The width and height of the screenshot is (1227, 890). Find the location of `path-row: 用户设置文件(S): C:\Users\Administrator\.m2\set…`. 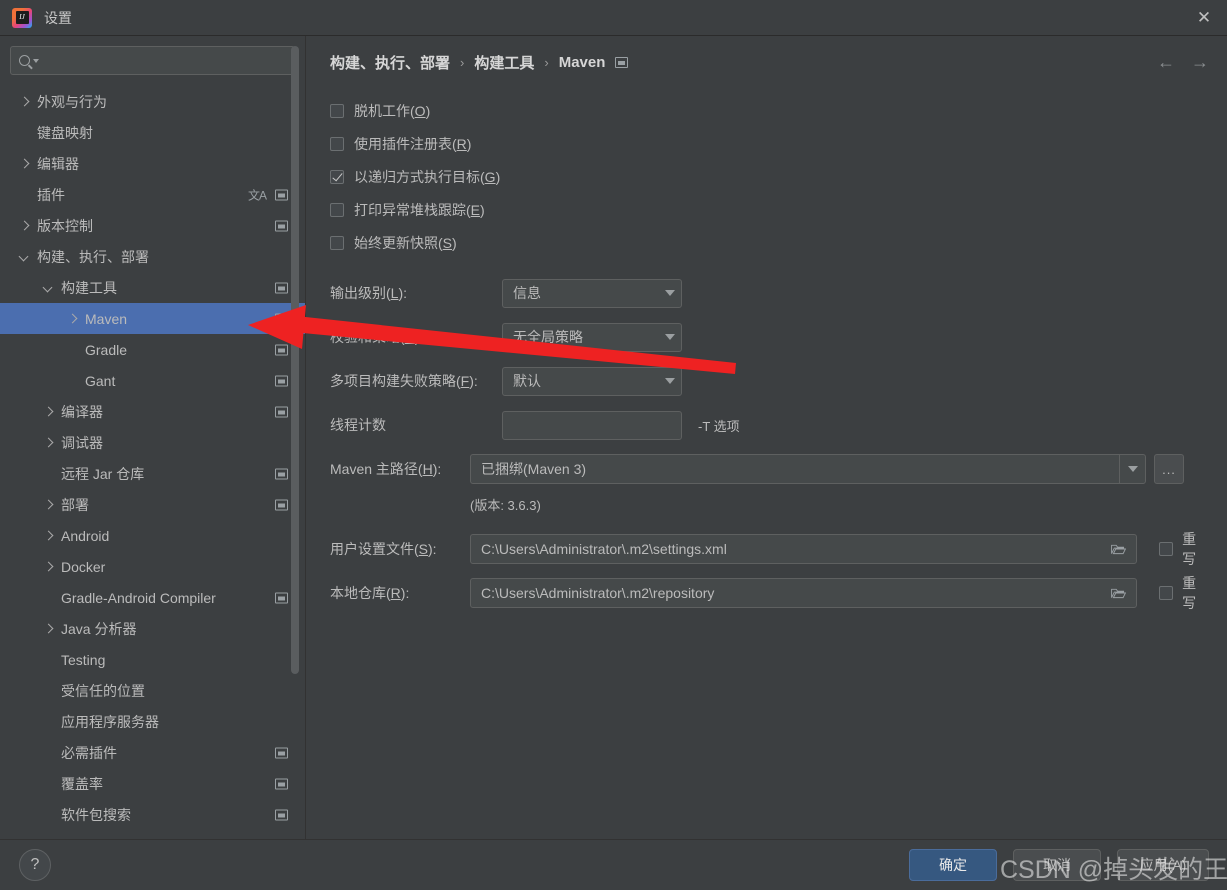

path-row: 用户设置文件(S): C:\Users\Administrator\.m2\set… is located at coordinates (770, 549).